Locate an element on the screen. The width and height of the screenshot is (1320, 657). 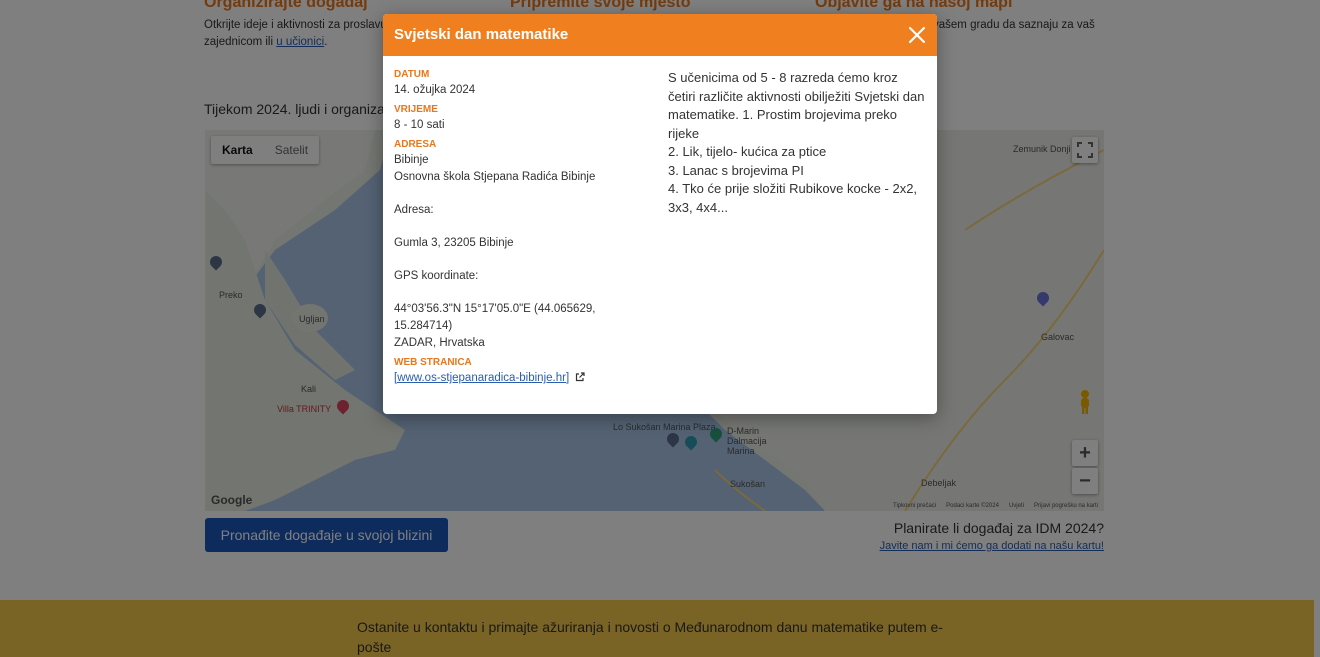
gps-heading: GPS koordinate: is located at coordinates (436, 276).